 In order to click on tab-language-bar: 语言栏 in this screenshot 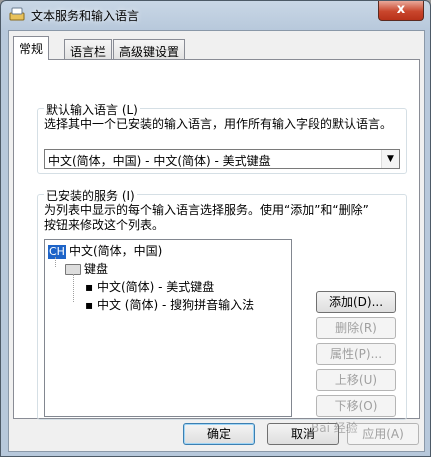, I will do `click(88, 49)`.